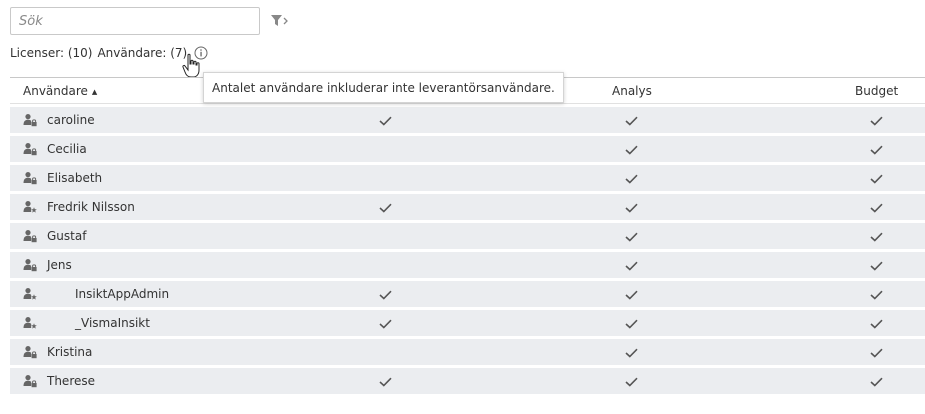  What do you see at coordinates (91, 207) in the screenshot?
I see `user-name: Fredrik Nilsson` at bounding box center [91, 207].